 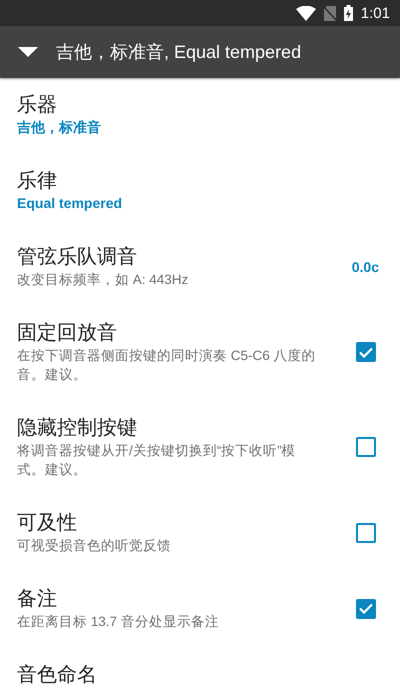 I want to click on dropdown-button, so click(x=28, y=52).